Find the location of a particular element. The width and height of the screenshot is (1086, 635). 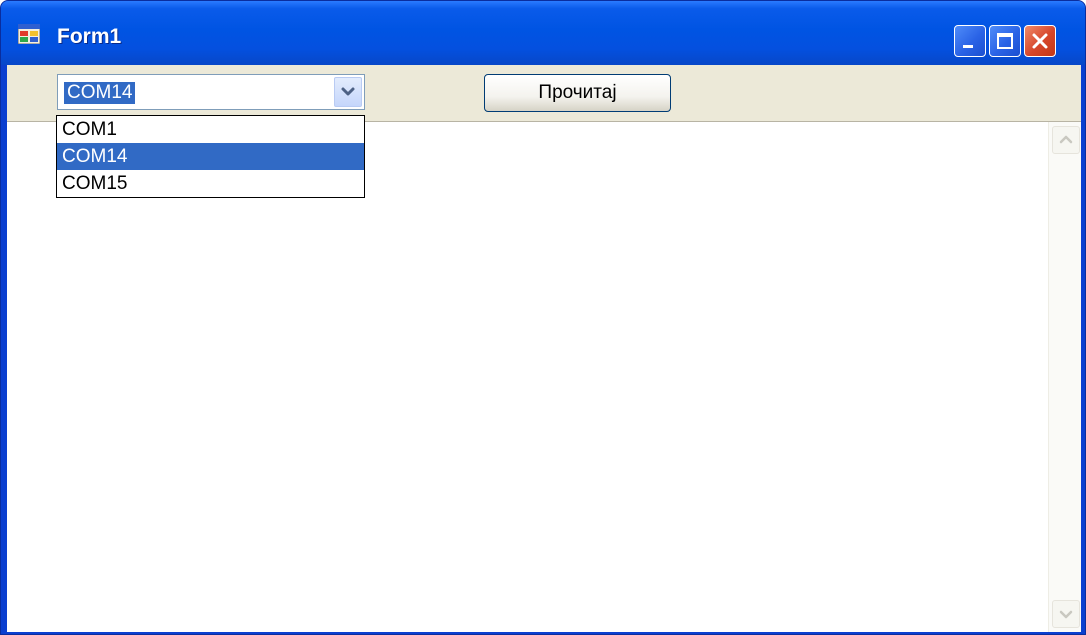

port-dropdown-list: COM1 COM14 COM15 is located at coordinates (210, 156).